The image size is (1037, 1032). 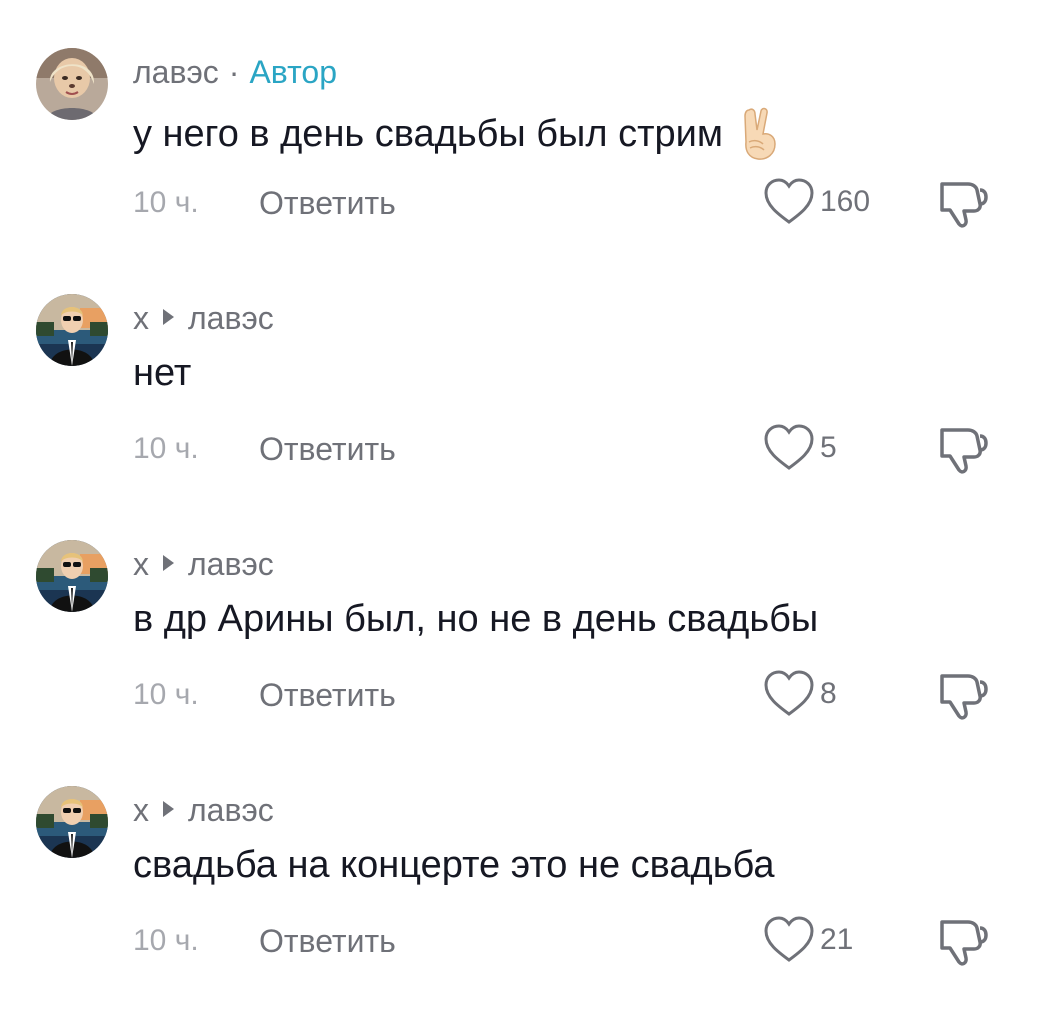 I want to click on comment-text: нет, so click(x=162, y=373).